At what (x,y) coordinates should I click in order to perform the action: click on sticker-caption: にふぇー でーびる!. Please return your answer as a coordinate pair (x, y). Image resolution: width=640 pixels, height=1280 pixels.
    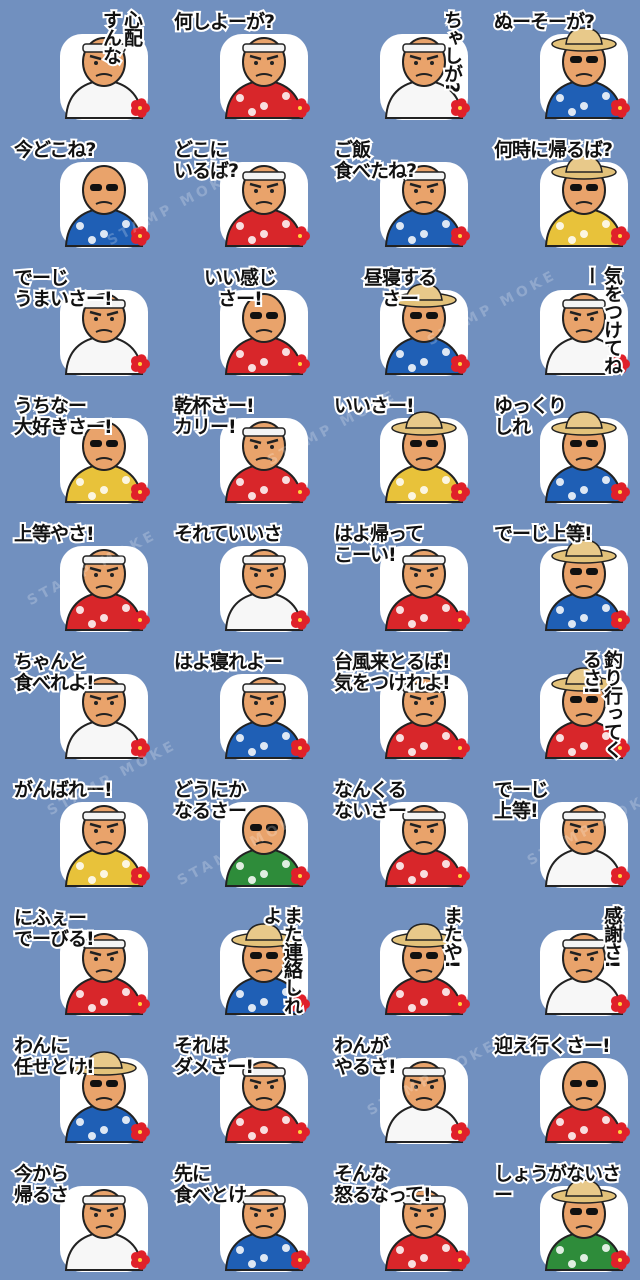
    Looking at the image, I should click on (54, 929).